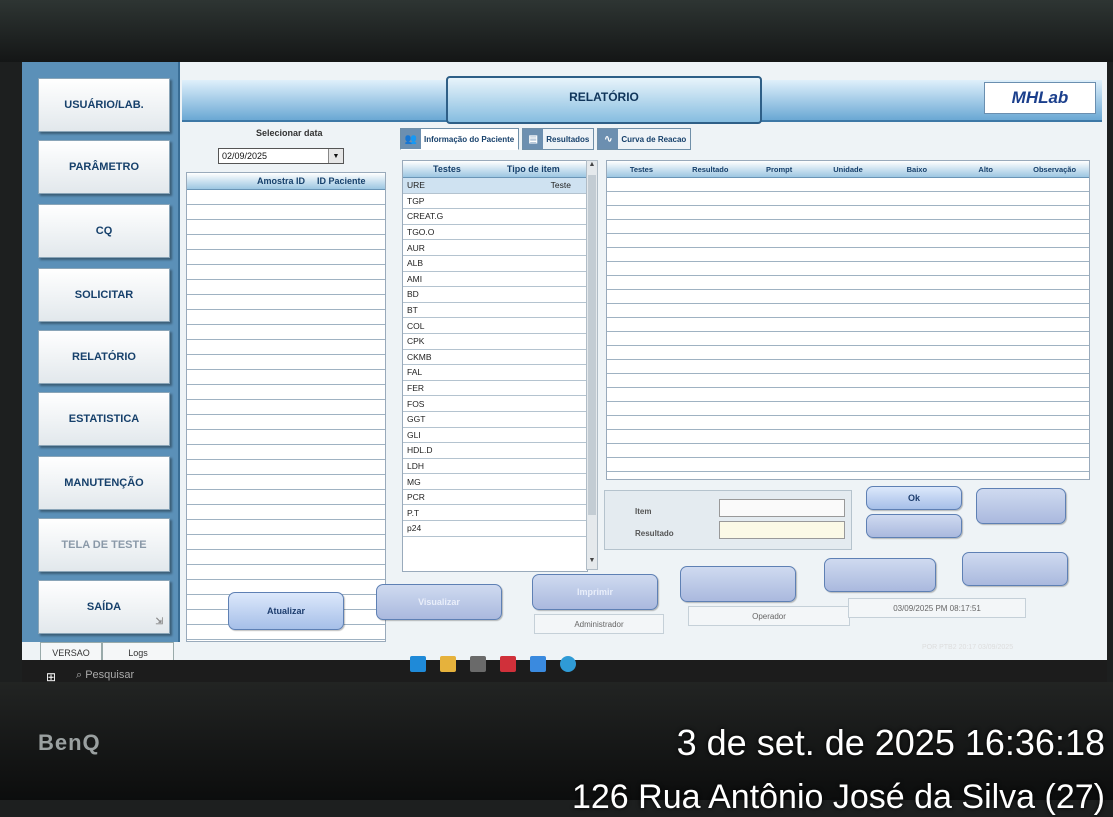  Describe the element at coordinates (289, 133) in the screenshot. I see `date-filter-label: Selecionar data` at that location.